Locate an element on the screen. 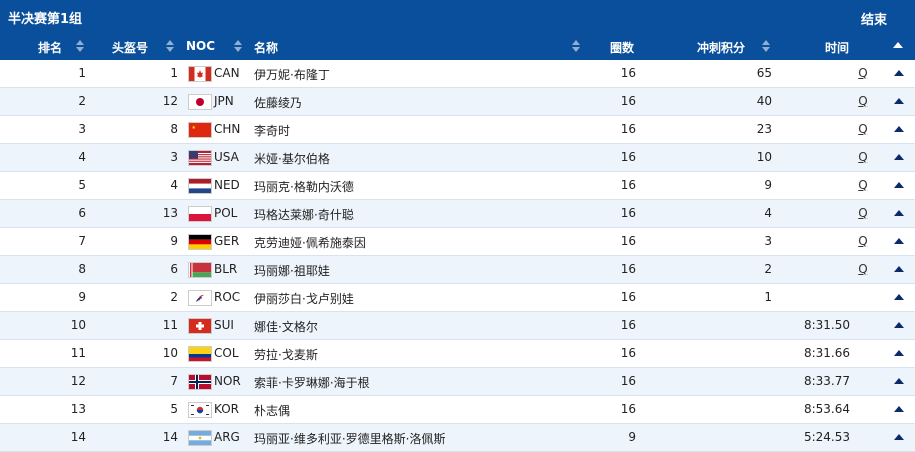 This screenshot has height=452, width=915. bib-sort-icon is located at coordinates (170, 46).